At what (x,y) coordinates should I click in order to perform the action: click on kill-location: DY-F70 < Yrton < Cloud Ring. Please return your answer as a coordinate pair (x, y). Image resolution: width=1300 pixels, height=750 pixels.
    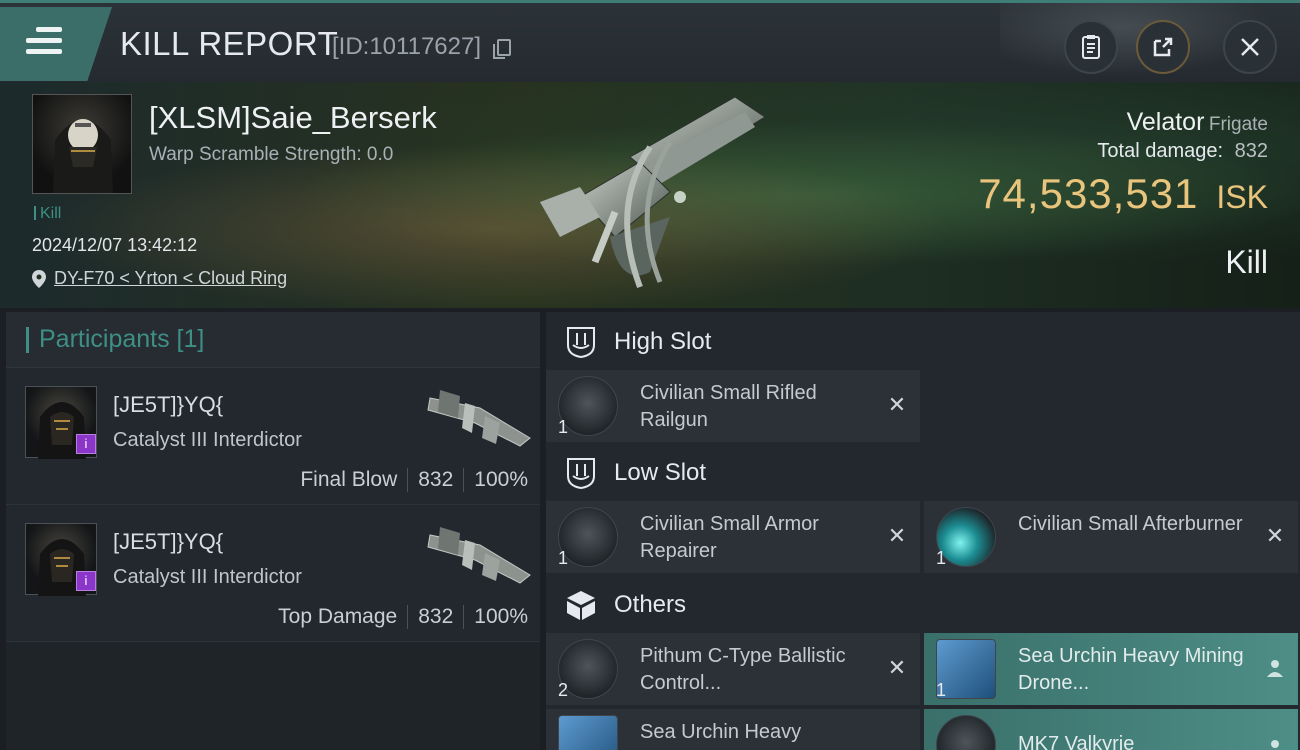
    Looking at the image, I should click on (159, 278).